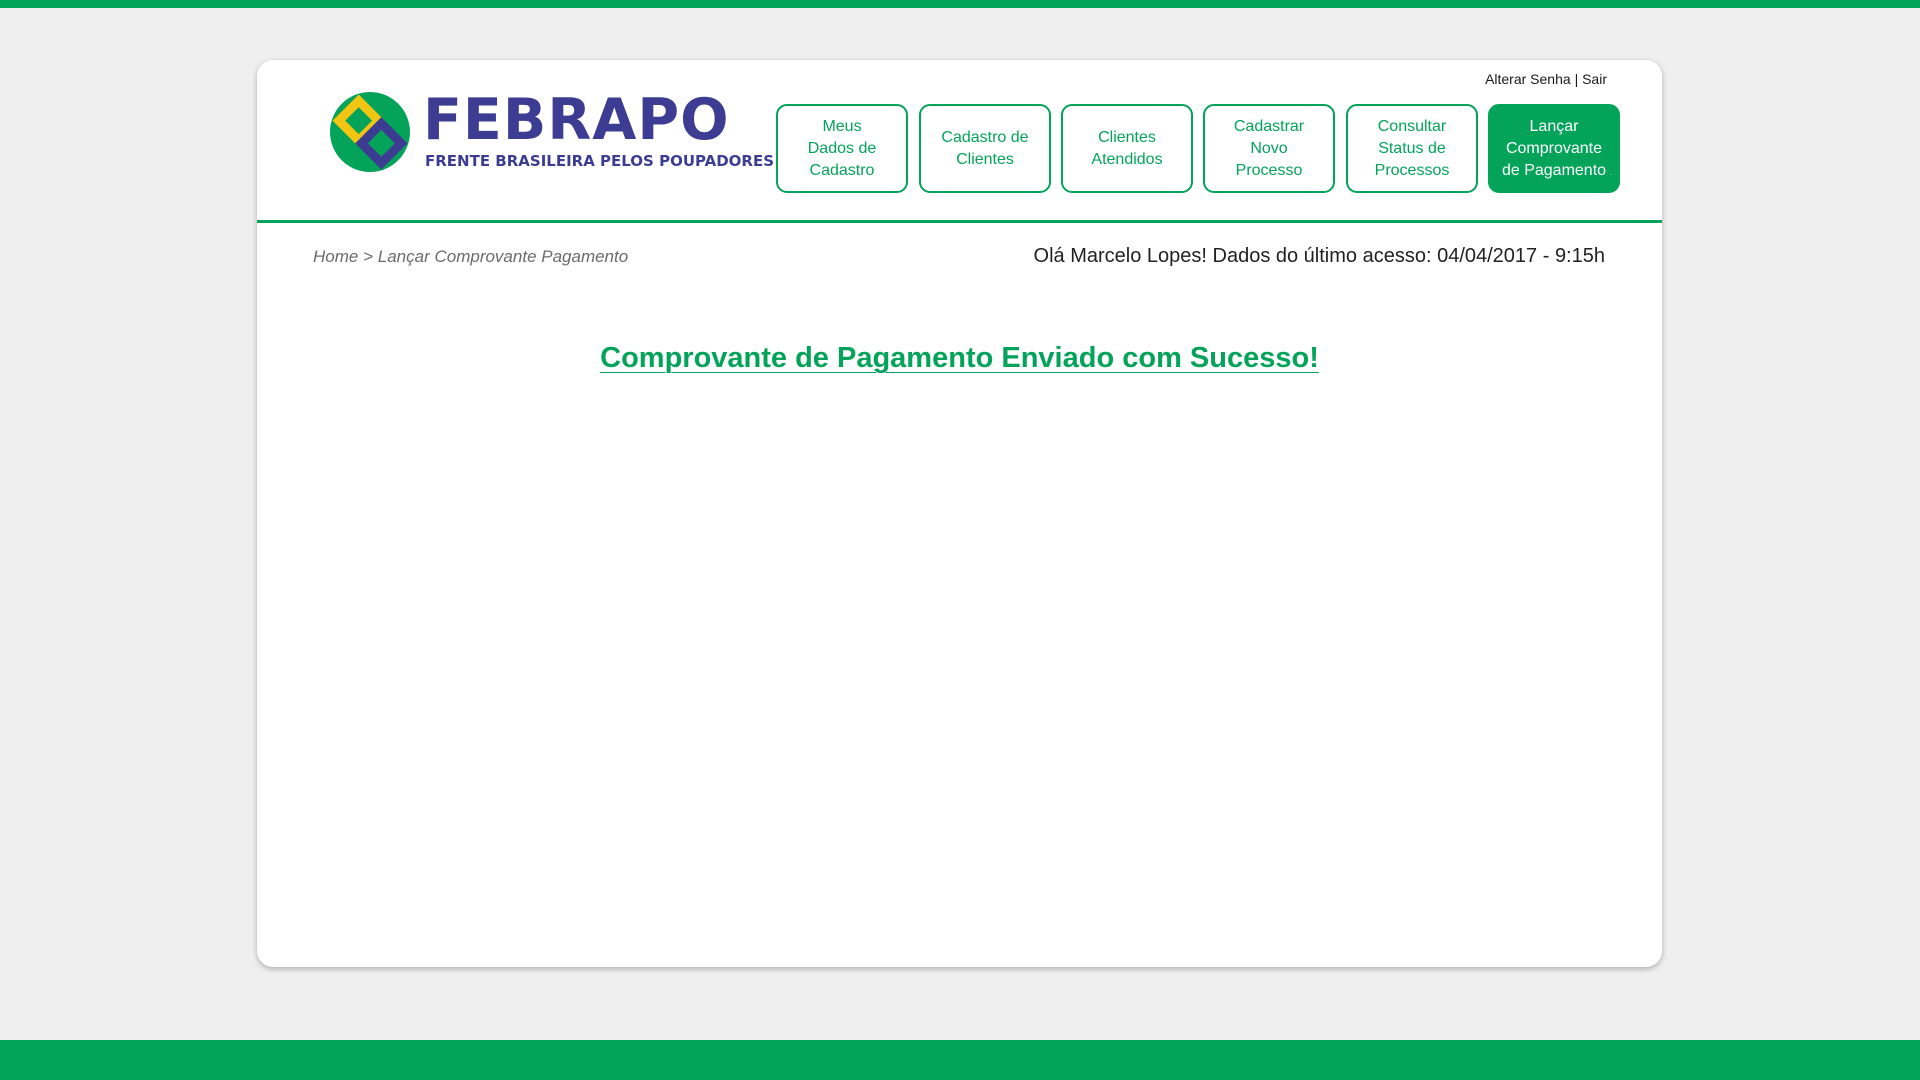 The image size is (1920, 1080). What do you see at coordinates (600, 161) in the screenshot?
I see `logo-tagline: FRENTE BRASILEIRA PELOS POUPADORES` at bounding box center [600, 161].